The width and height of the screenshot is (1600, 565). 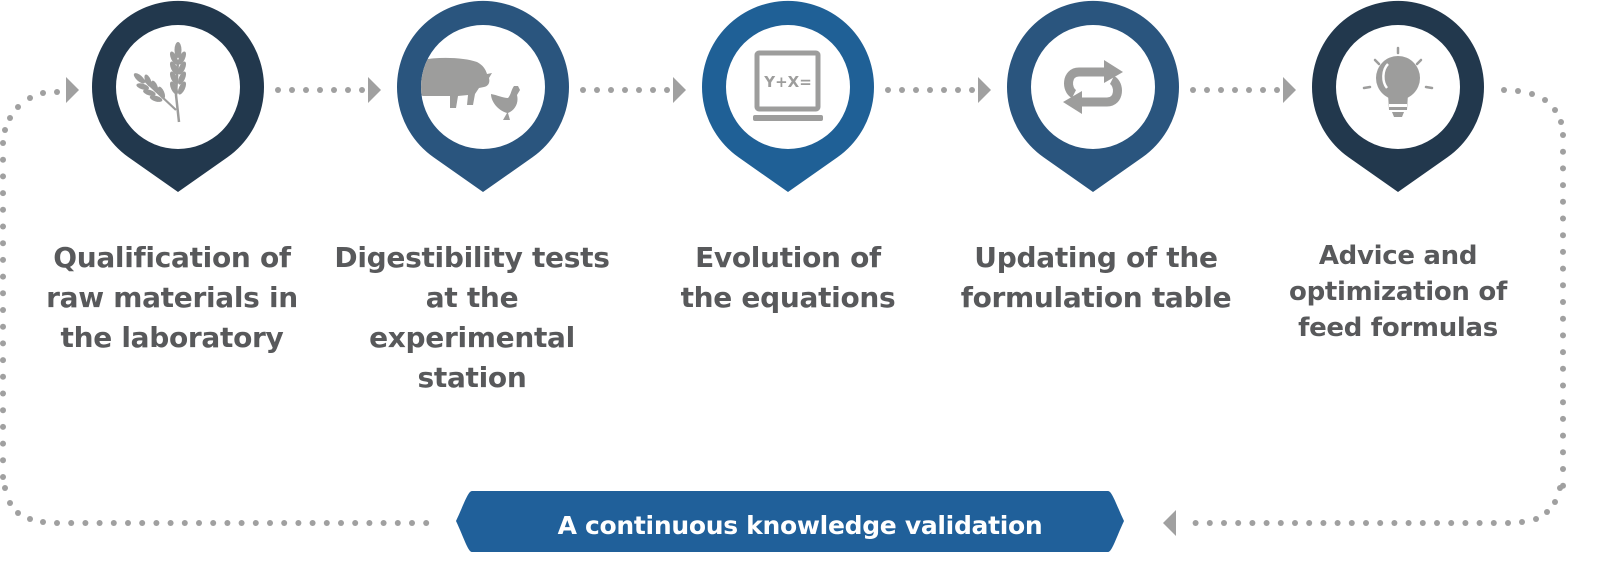 What do you see at coordinates (472, 377) in the screenshot?
I see `label-line: station` at bounding box center [472, 377].